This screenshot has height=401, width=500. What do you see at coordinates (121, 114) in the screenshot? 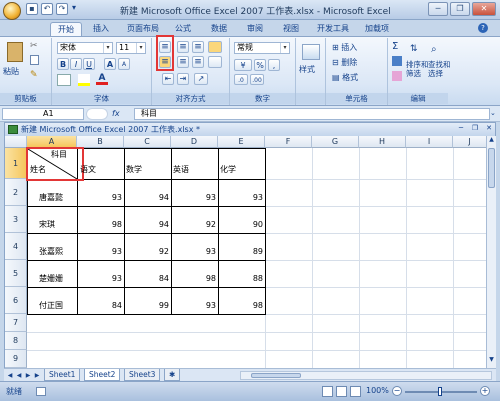
I see `insert-function-button: fx` at bounding box center [121, 114].